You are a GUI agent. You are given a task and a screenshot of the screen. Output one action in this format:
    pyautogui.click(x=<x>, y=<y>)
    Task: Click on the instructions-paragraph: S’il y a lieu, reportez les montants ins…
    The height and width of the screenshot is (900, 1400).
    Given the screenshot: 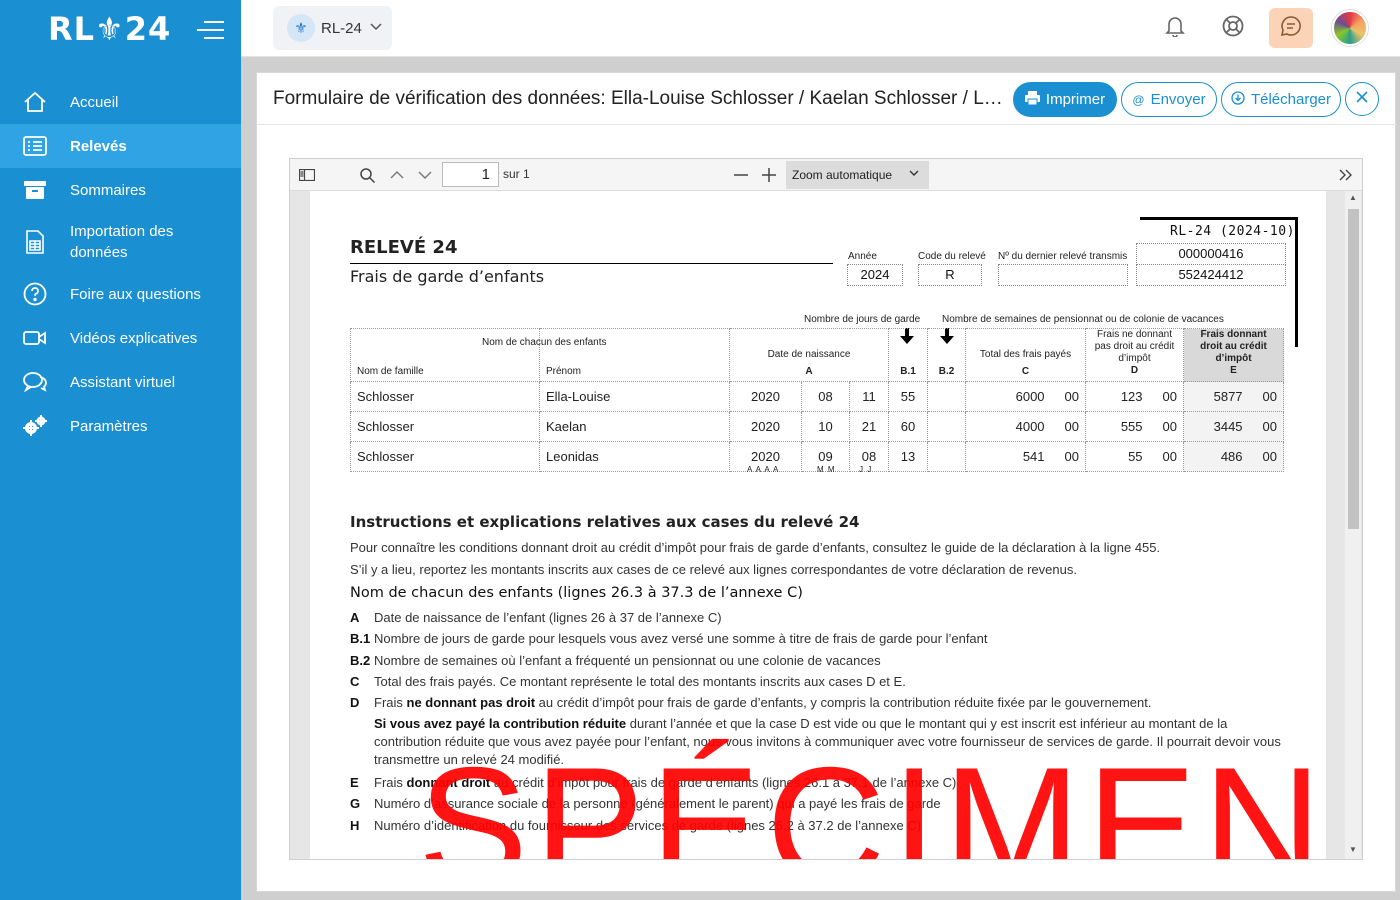 What is the action you would take?
    pyautogui.click(x=713, y=569)
    